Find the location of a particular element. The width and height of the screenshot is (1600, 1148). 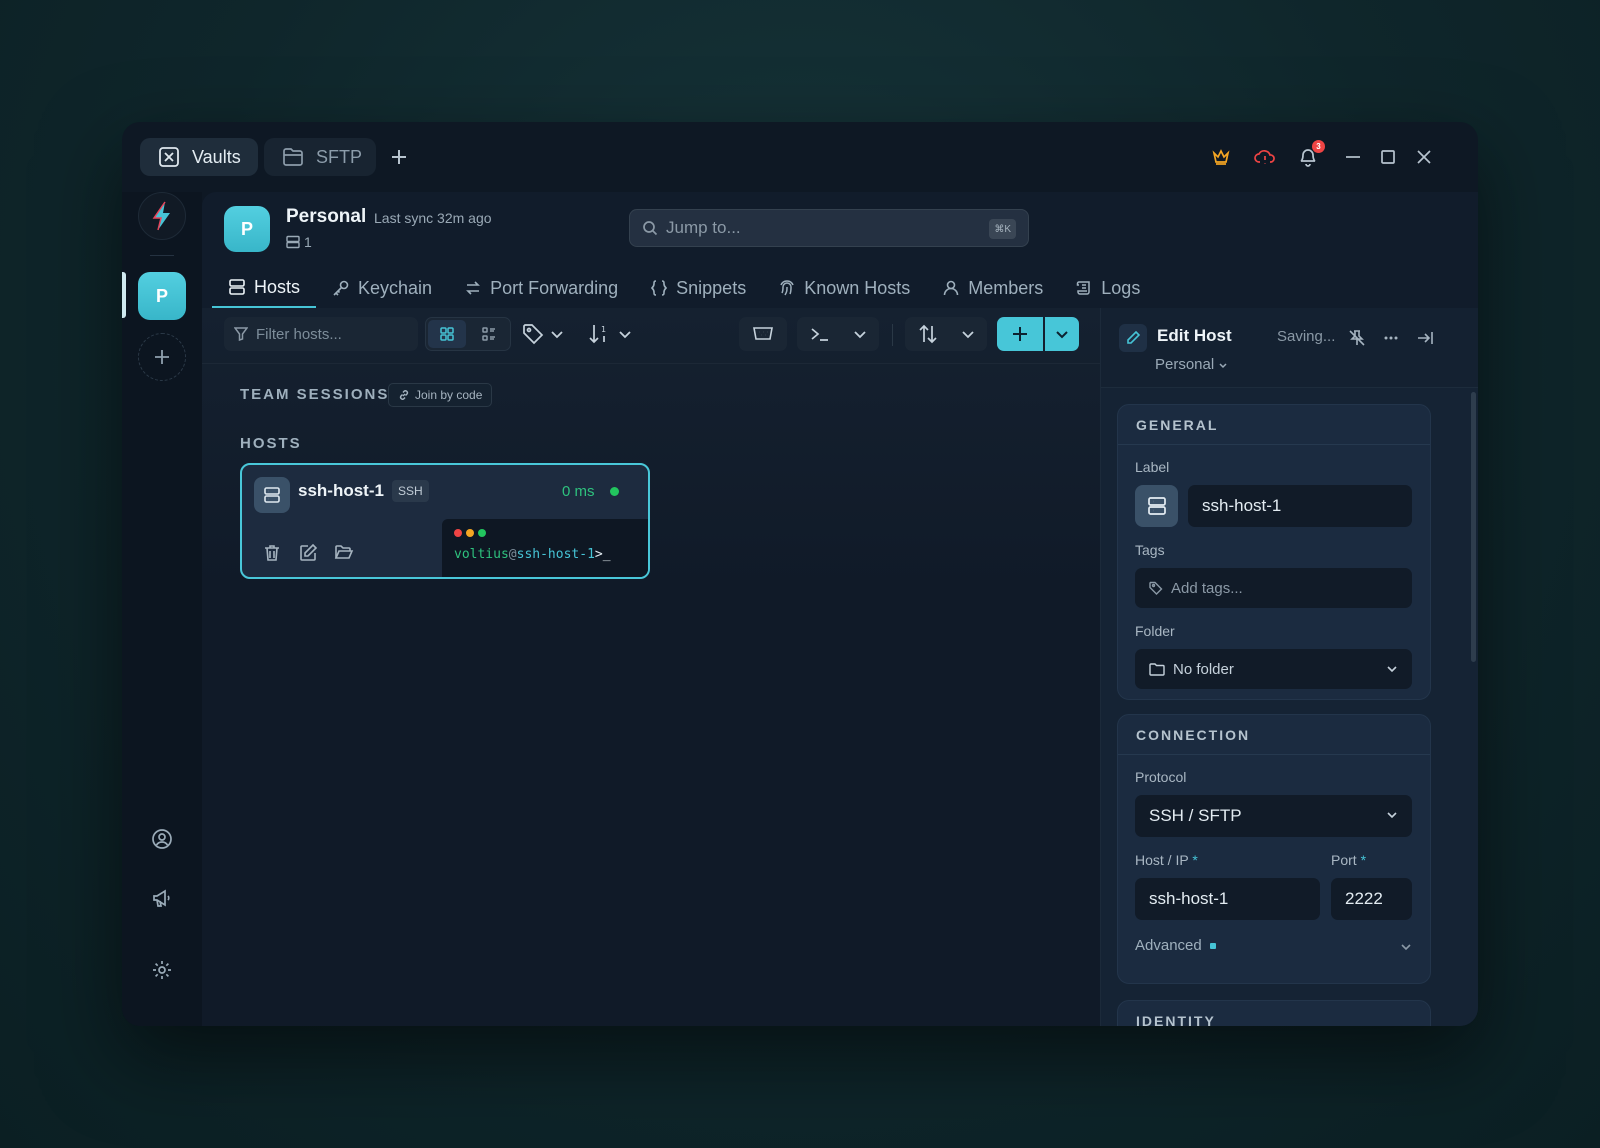

jump-to-search: Jump to... ⌘K is located at coordinates (829, 228).